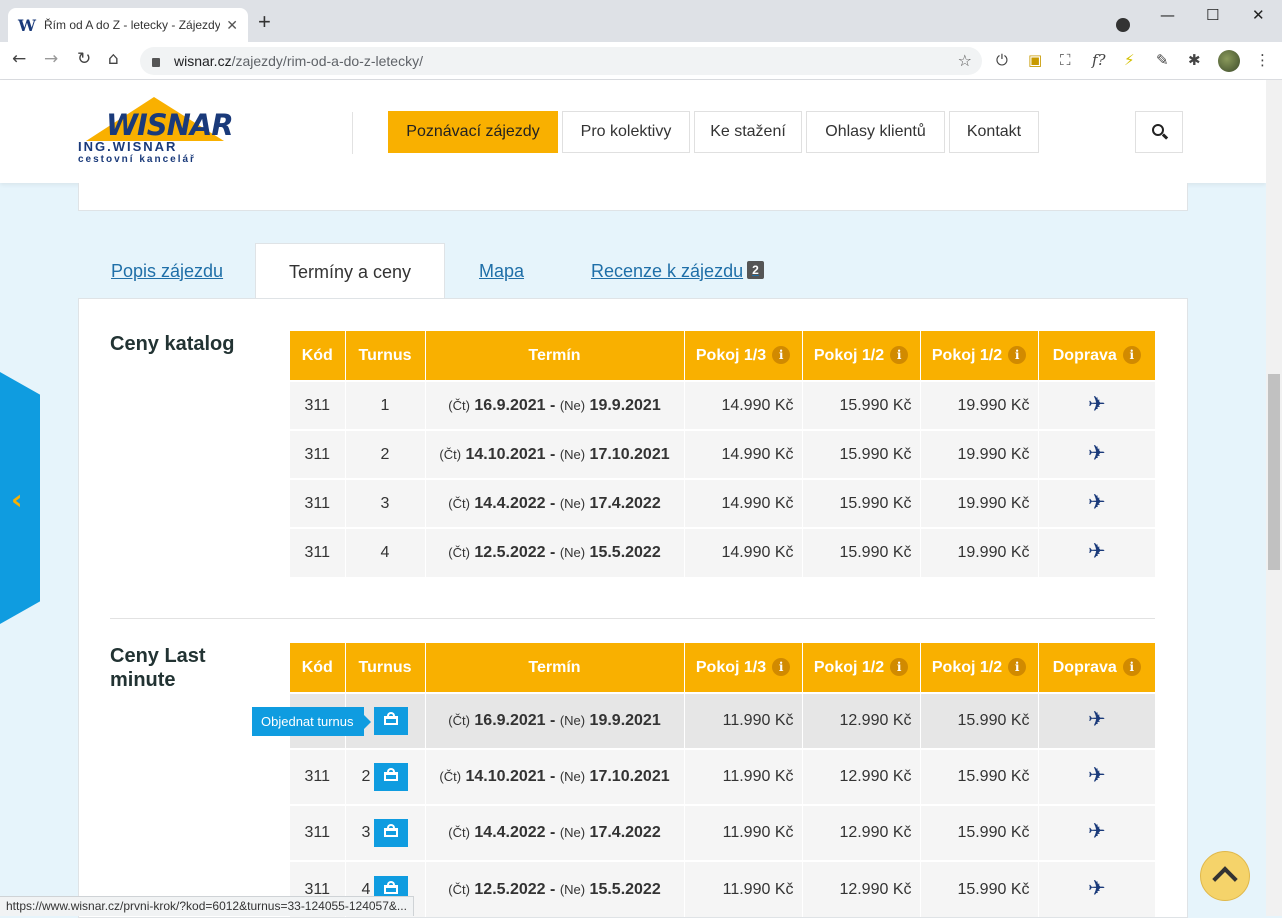 The height and width of the screenshot is (918, 1282). What do you see at coordinates (84, 59) in the screenshot?
I see `reload-icon: ↻` at bounding box center [84, 59].